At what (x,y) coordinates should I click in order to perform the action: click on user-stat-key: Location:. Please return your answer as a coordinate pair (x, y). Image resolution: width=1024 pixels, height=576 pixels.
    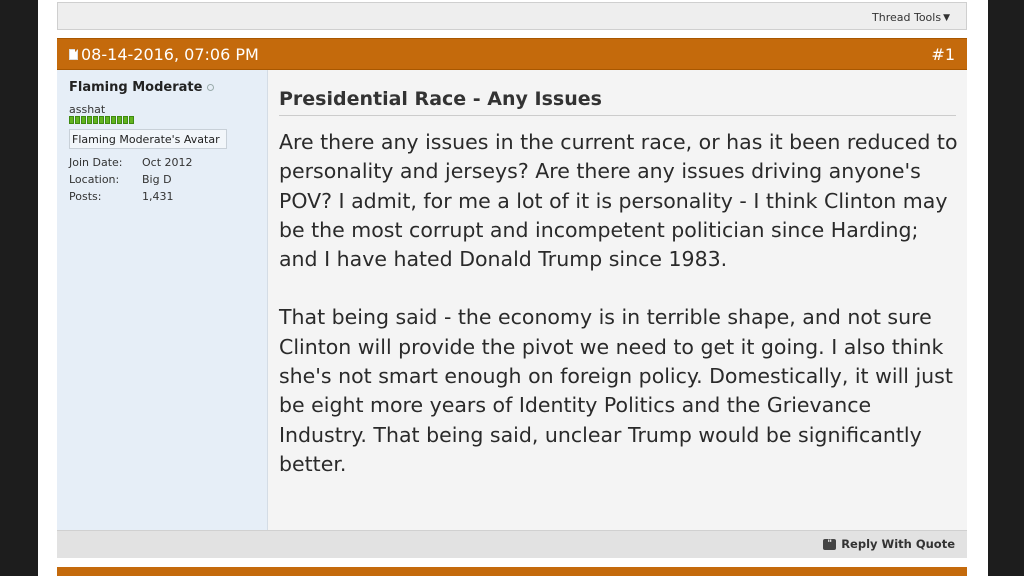
    Looking at the image, I should click on (94, 179).